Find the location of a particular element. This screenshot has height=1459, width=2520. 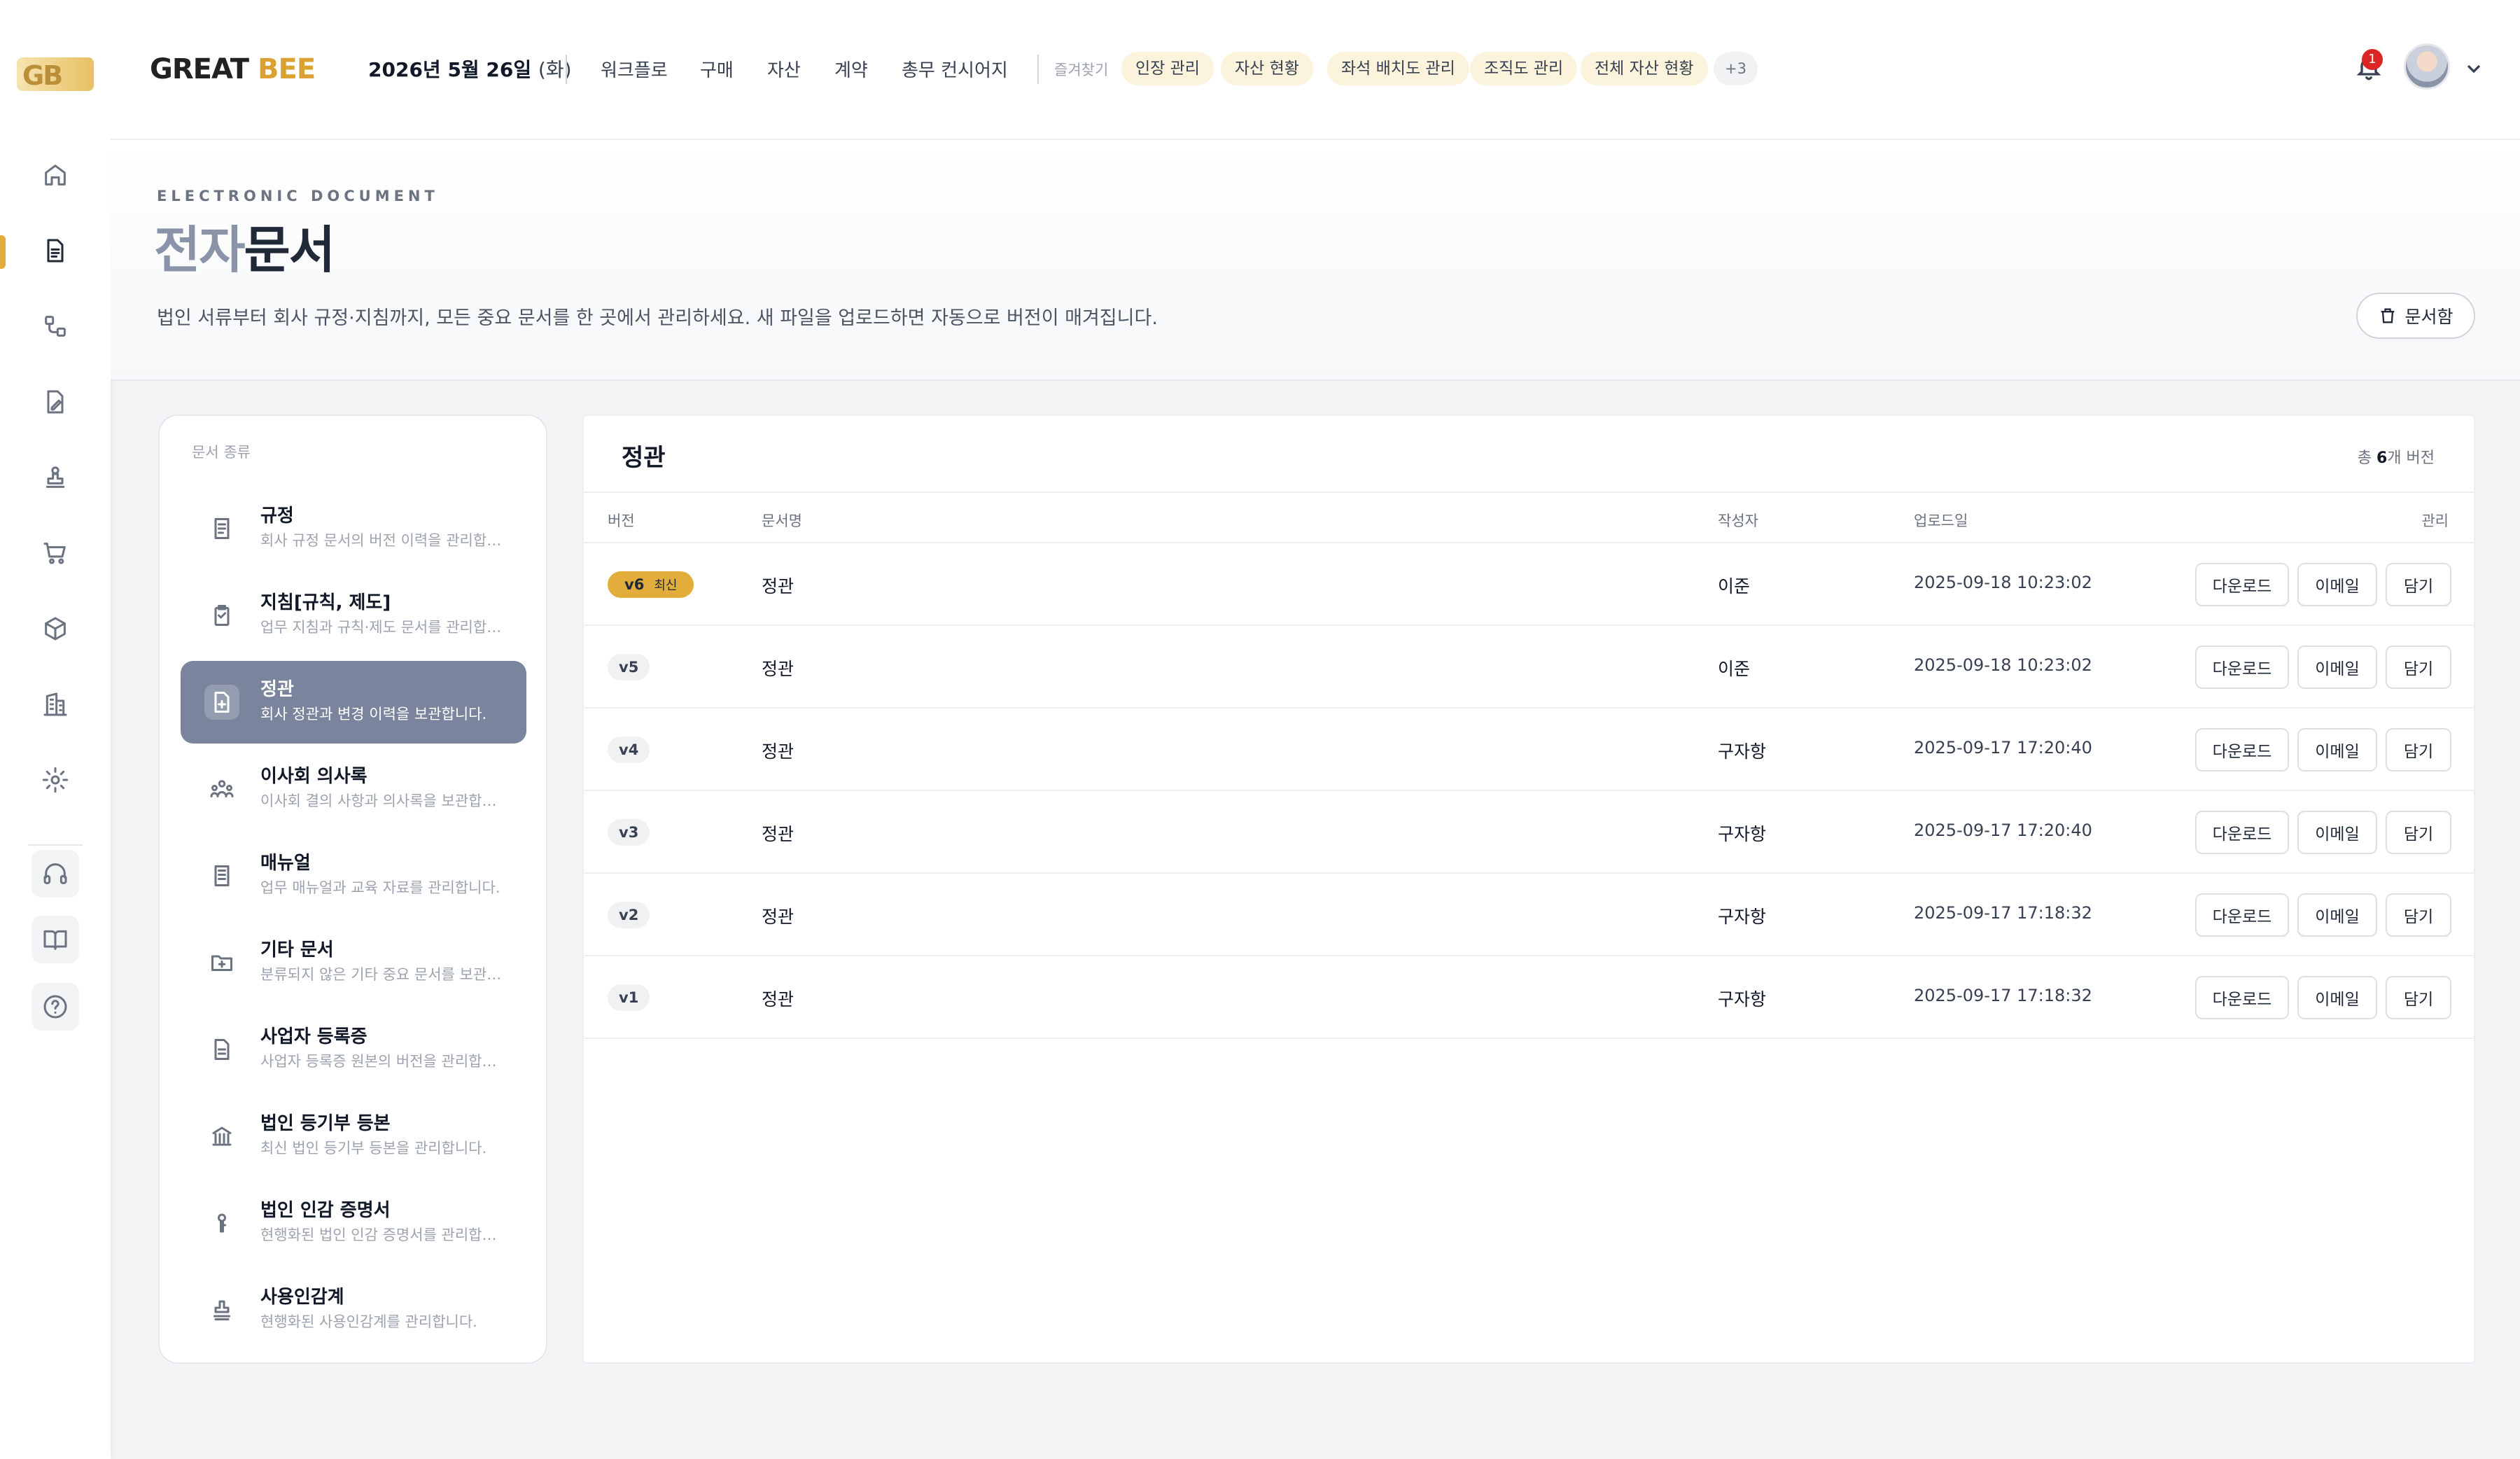

category-description: 분류되지 않은 기타 중요 문서를 보관합니다. is located at coordinates (382, 974).